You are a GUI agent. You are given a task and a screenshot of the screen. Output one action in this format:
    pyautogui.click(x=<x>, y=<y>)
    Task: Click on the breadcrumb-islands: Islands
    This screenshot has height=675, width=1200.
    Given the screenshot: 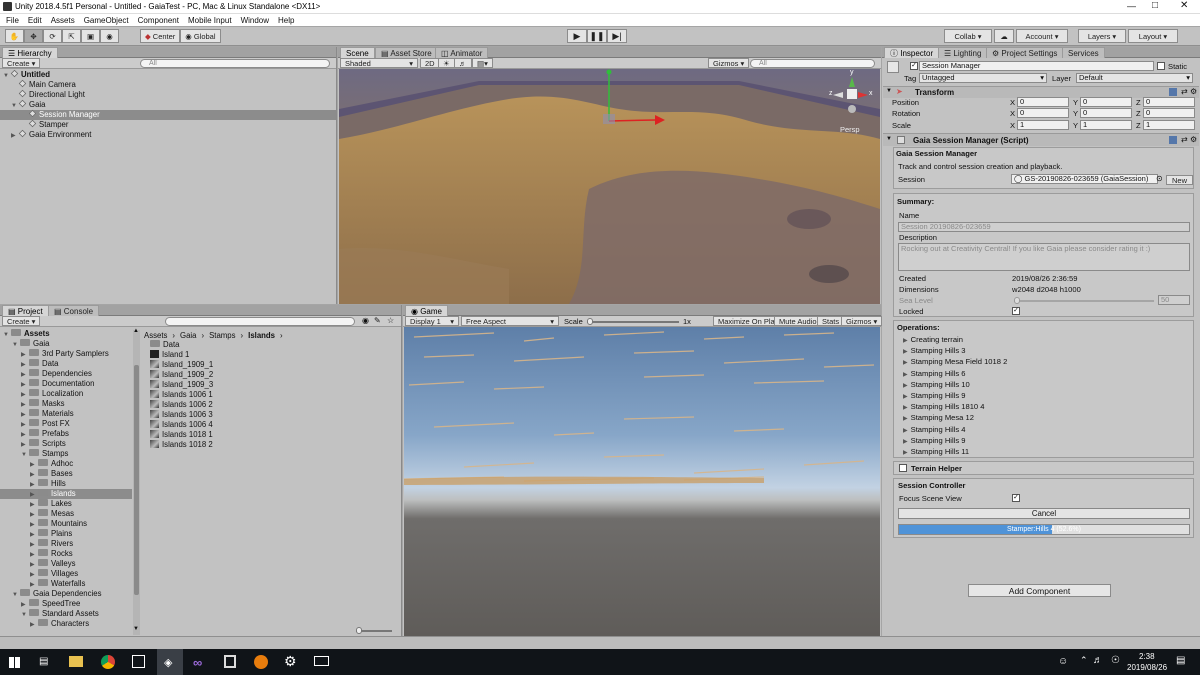 What is the action you would take?
    pyautogui.click(x=261, y=335)
    